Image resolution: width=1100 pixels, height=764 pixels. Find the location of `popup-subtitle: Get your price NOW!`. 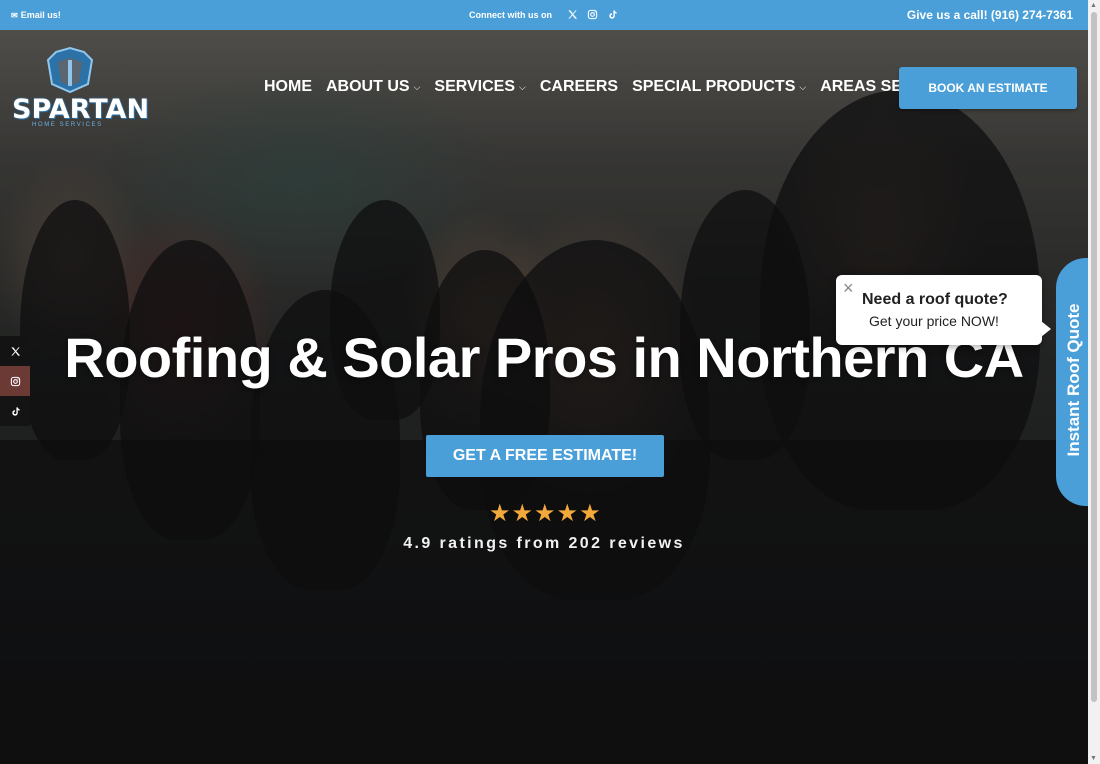

popup-subtitle: Get your price NOW! is located at coordinates (934, 321).